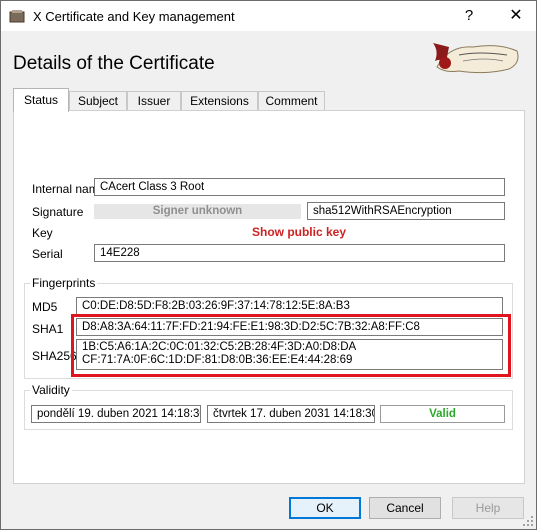  I want to click on show-public-key-link: Show public key, so click(299, 232).